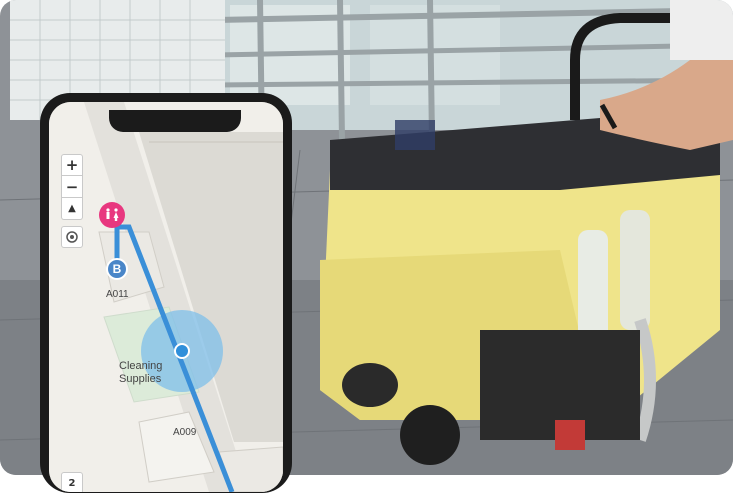 Image resolution: width=733 pixels, height=493 pixels. Describe the element at coordinates (117, 294) in the screenshot. I see `room-label-a011: A011` at that location.